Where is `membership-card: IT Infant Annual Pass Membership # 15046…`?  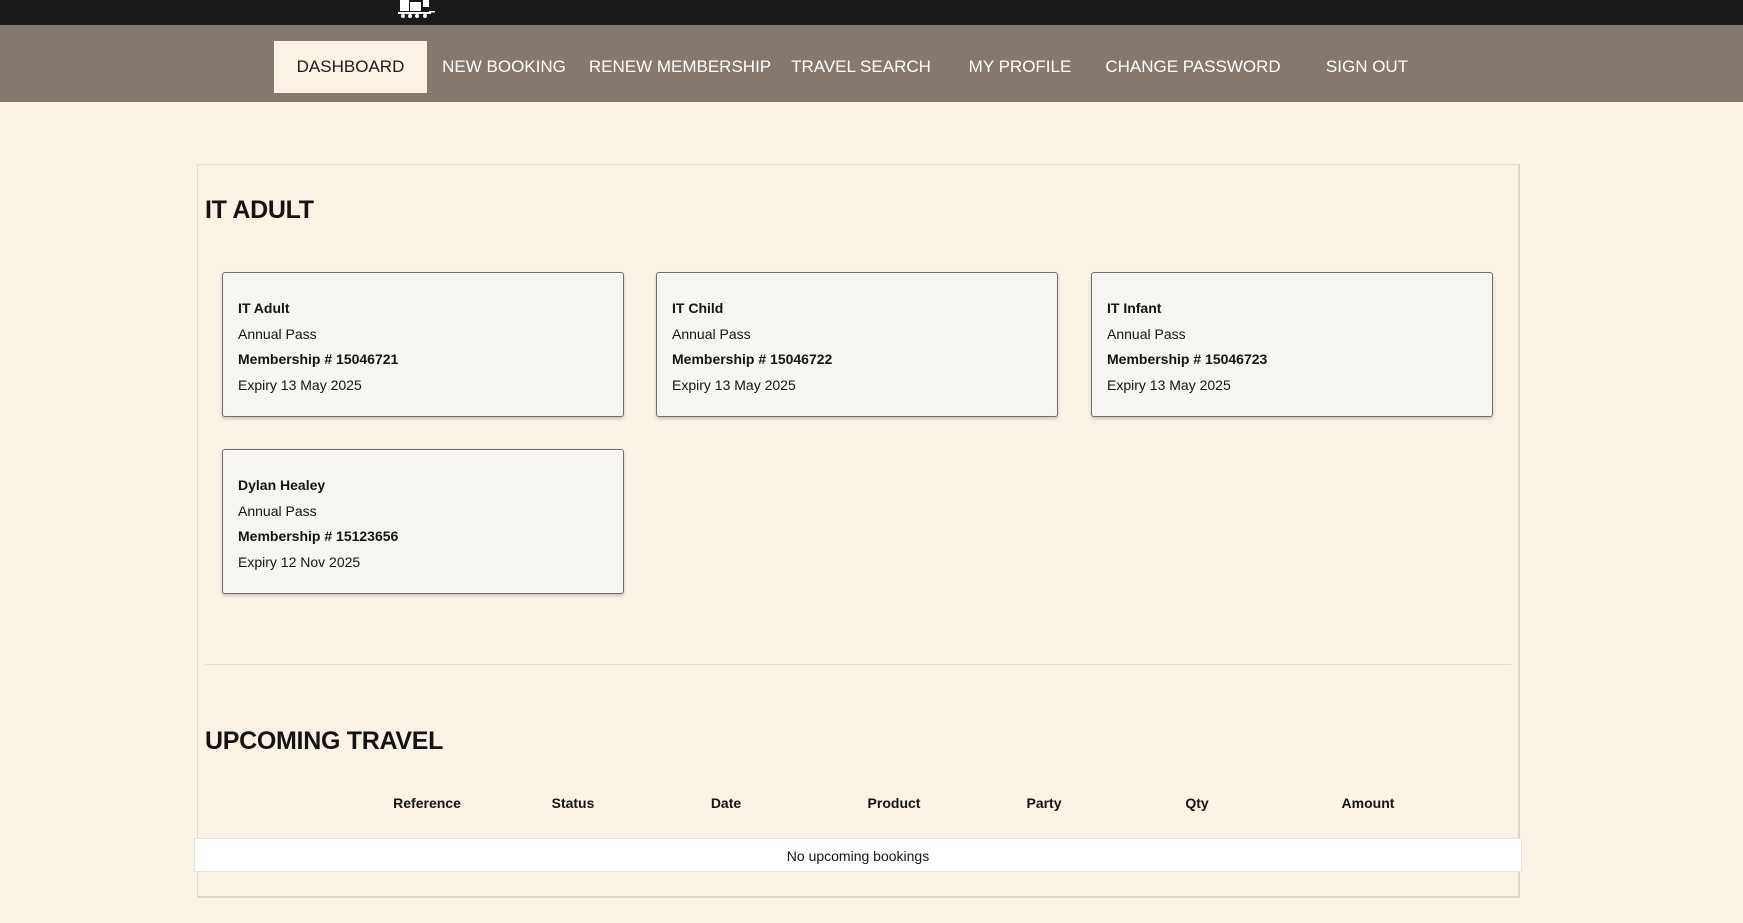 membership-card: IT Infant Annual Pass Membership # 15046… is located at coordinates (1292, 344).